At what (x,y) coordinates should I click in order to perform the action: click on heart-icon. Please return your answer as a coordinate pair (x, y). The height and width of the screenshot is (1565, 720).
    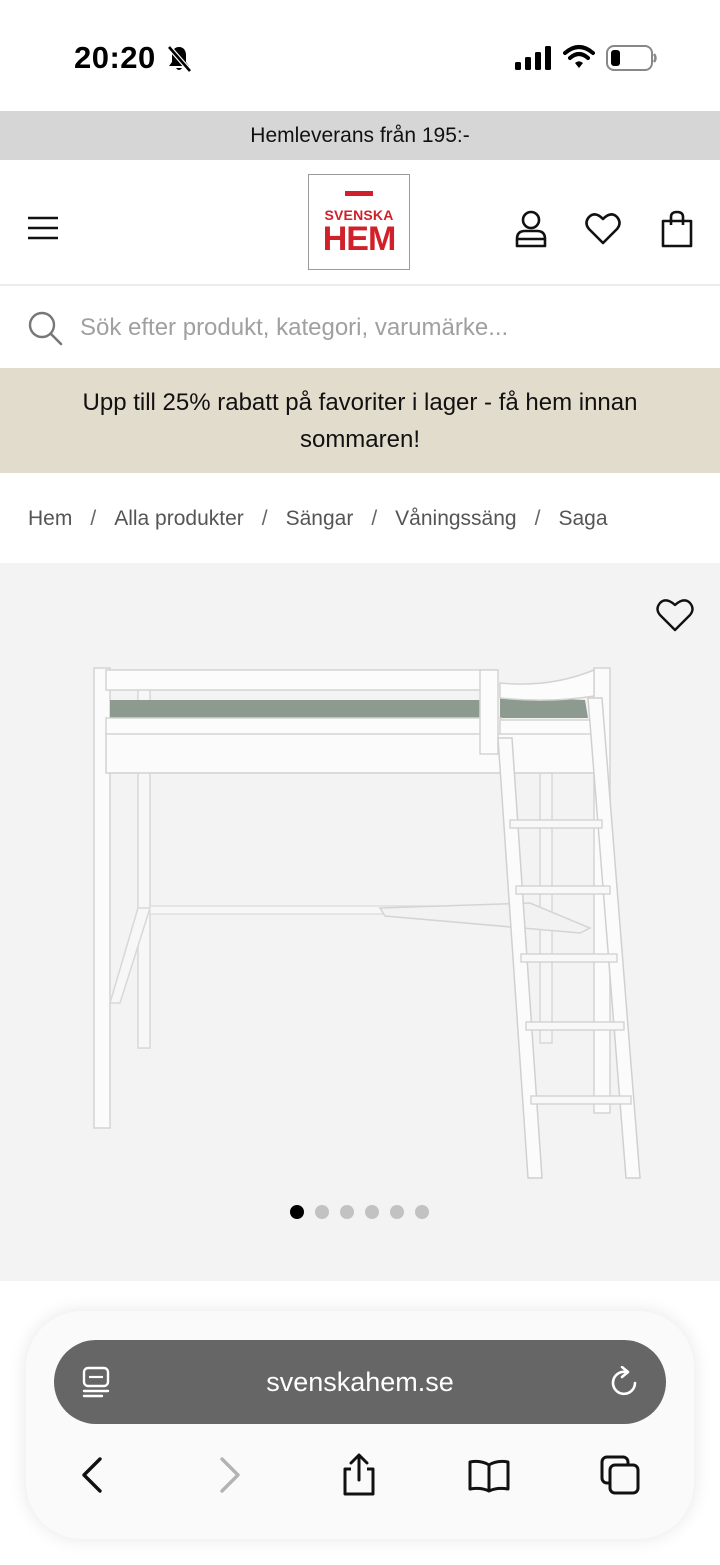
    Looking at the image, I should click on (603, 229).